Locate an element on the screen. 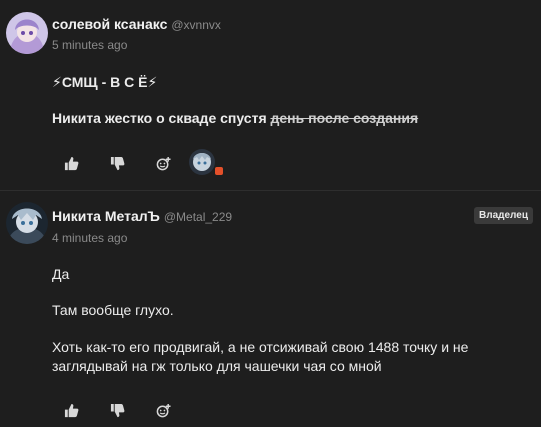 The image size is (541, 427). owner-badge: Владелец is located at coordinates (503, 215).